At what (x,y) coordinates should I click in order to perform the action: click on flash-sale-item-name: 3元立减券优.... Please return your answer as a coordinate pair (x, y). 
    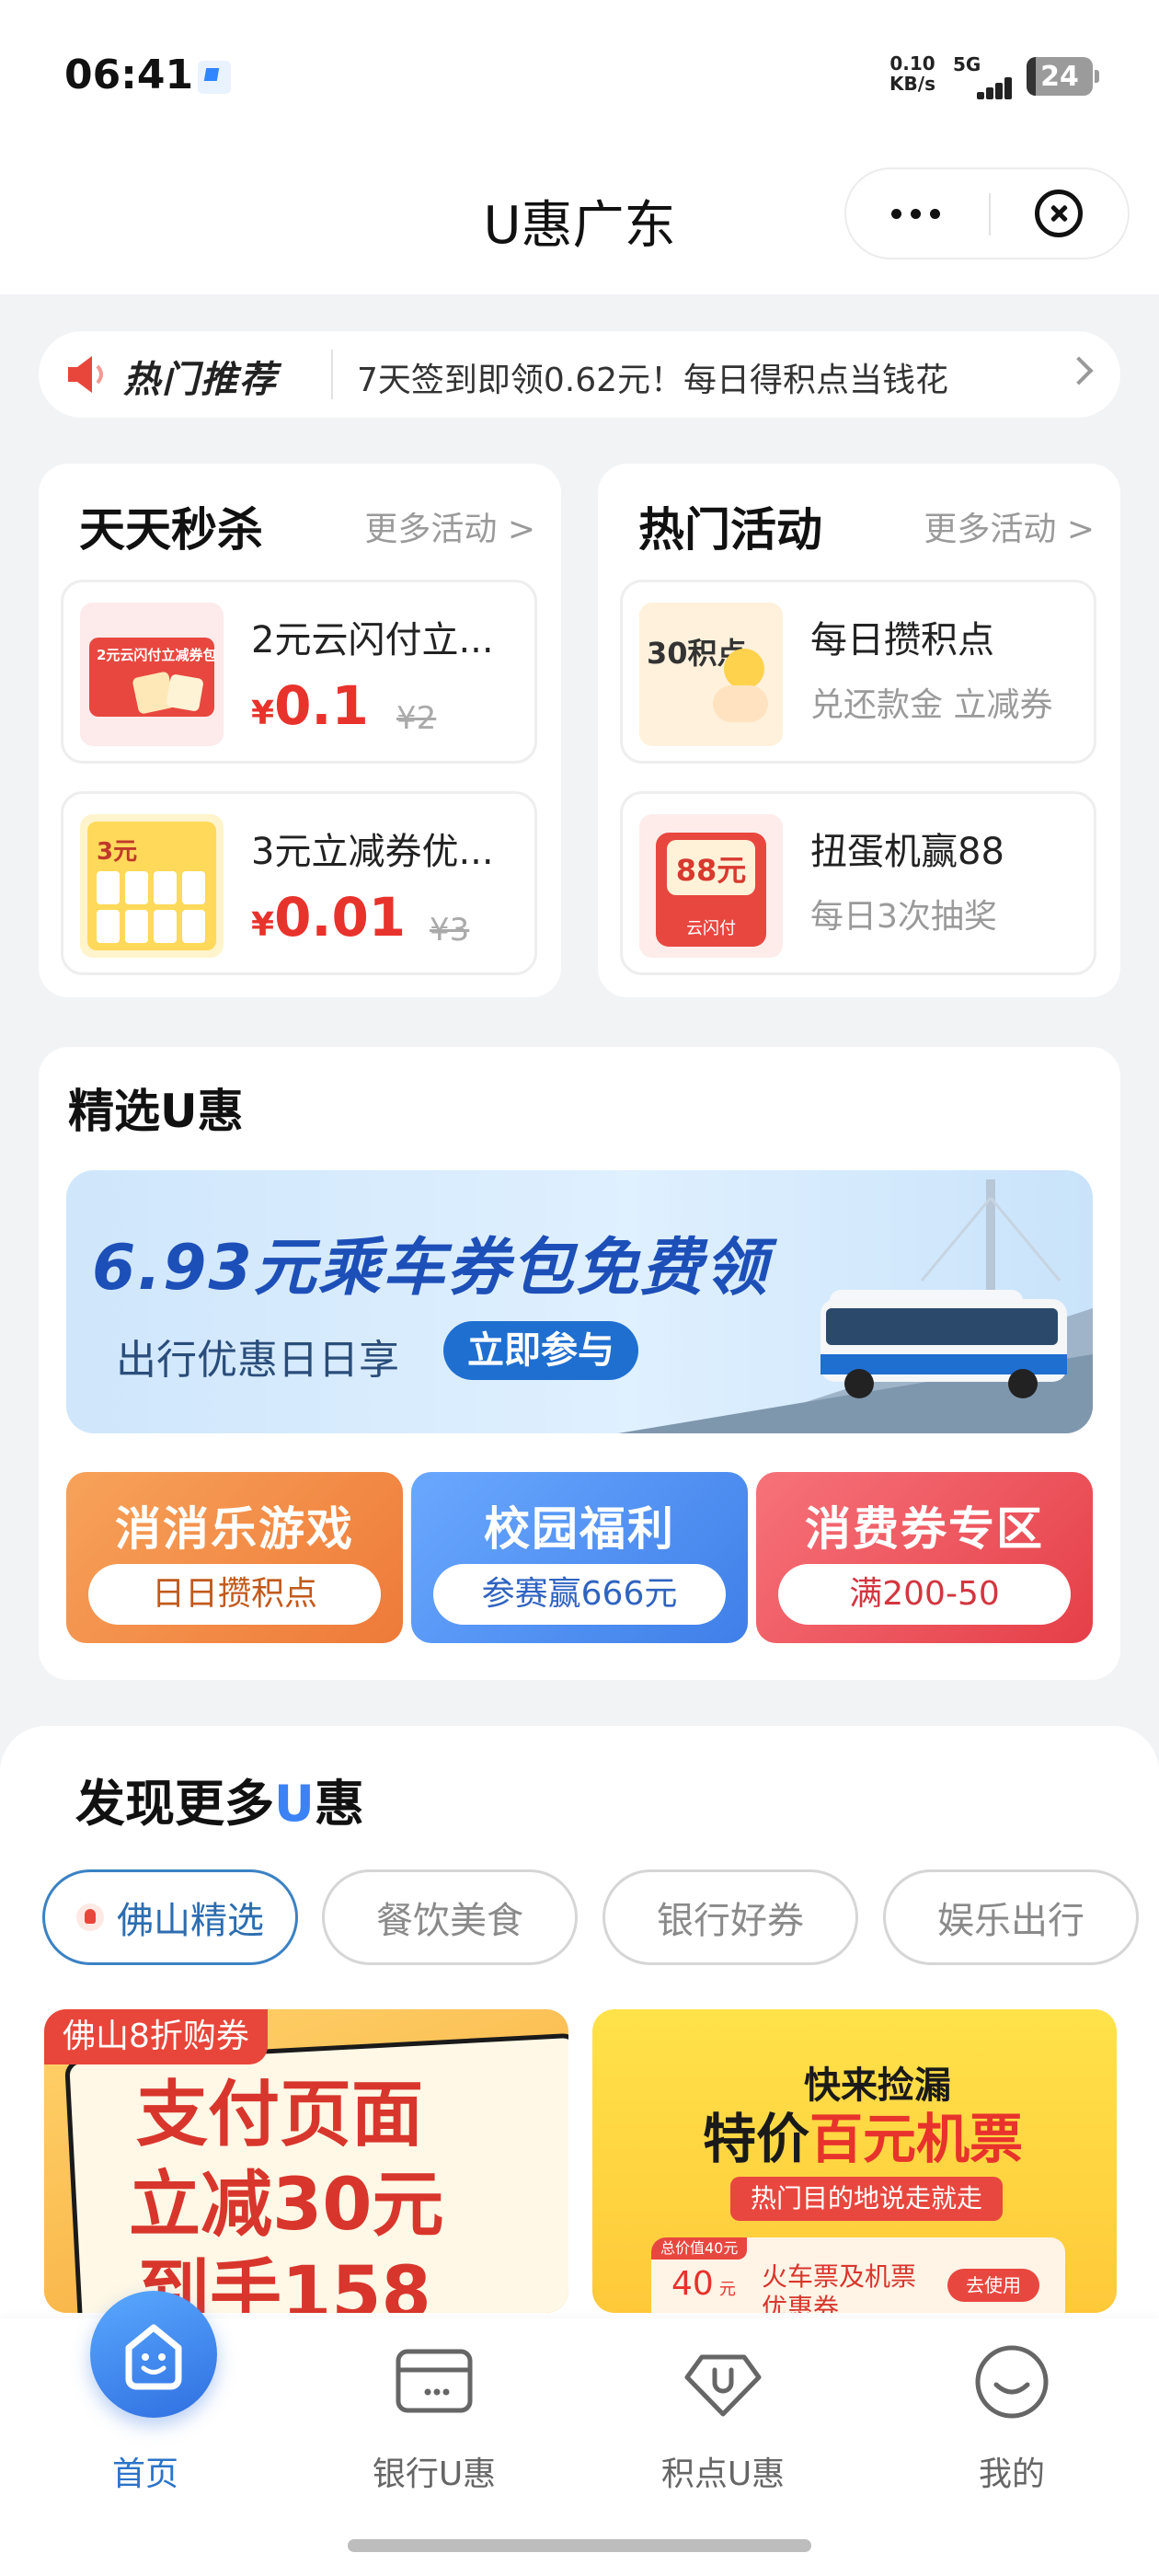
    Looking at the image, I should click on (372, 852).